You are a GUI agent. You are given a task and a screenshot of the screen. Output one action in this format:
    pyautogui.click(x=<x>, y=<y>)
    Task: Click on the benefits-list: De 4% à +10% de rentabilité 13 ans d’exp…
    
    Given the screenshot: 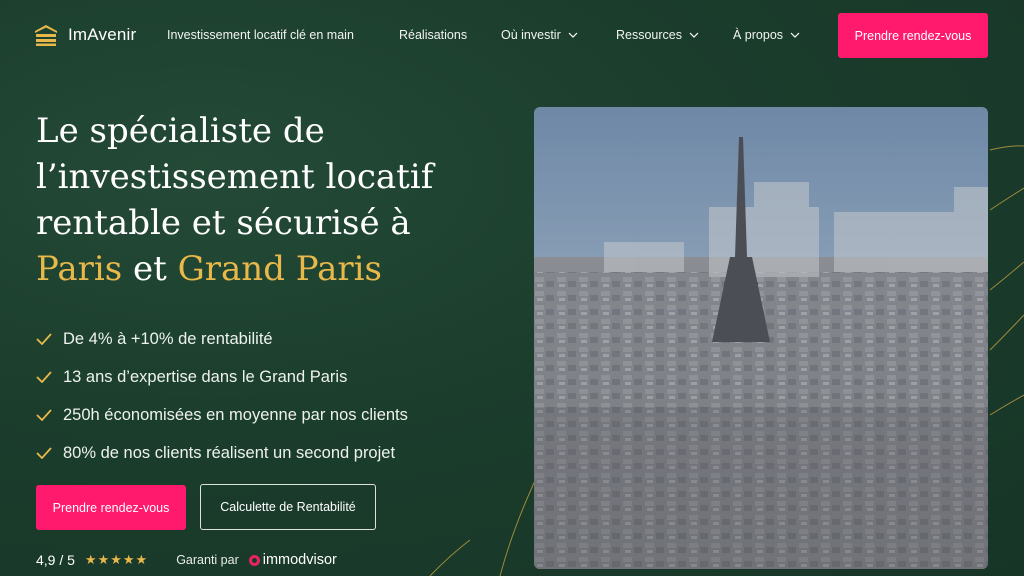 What is the action you would take?
    pyautogui.click(x=222, y=396)
    